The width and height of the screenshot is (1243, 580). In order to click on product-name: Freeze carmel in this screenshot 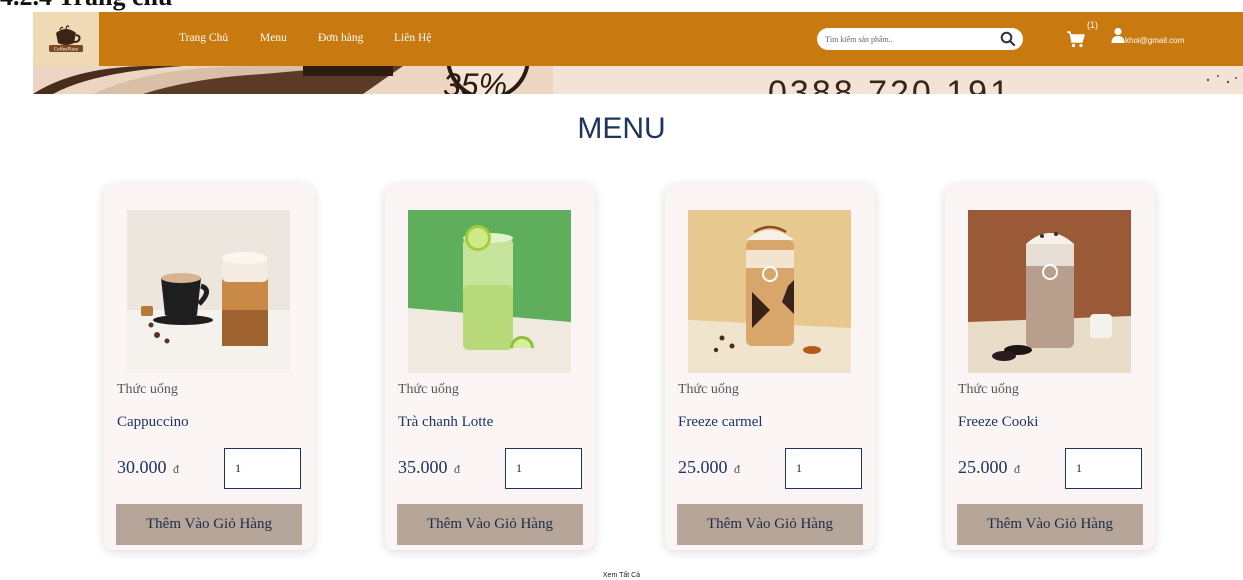, I will do `click(720, 422)`.